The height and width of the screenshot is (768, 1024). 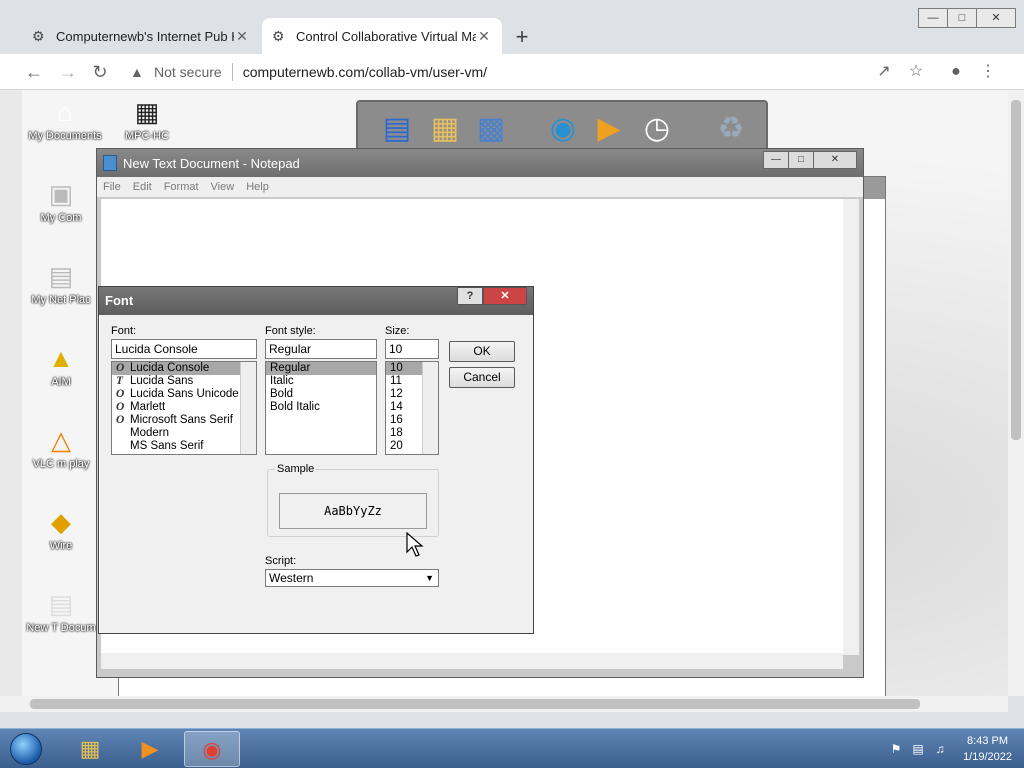 What do you see at coordinates (397, 129) in the screenshot?
I see `monitor-icon: ▤` at bounding box center [397, 129].